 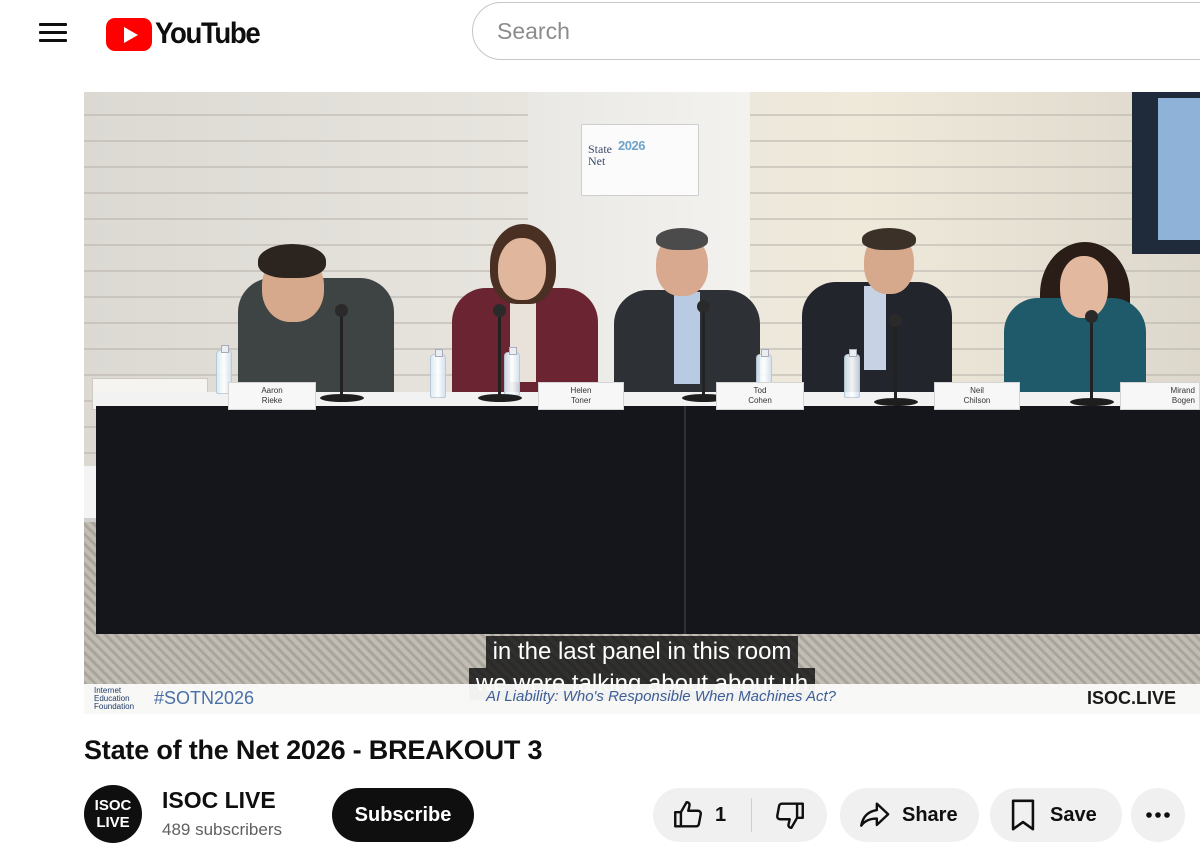 I want to click on youtube-logo: YouTube, so click(x=187, y=34).